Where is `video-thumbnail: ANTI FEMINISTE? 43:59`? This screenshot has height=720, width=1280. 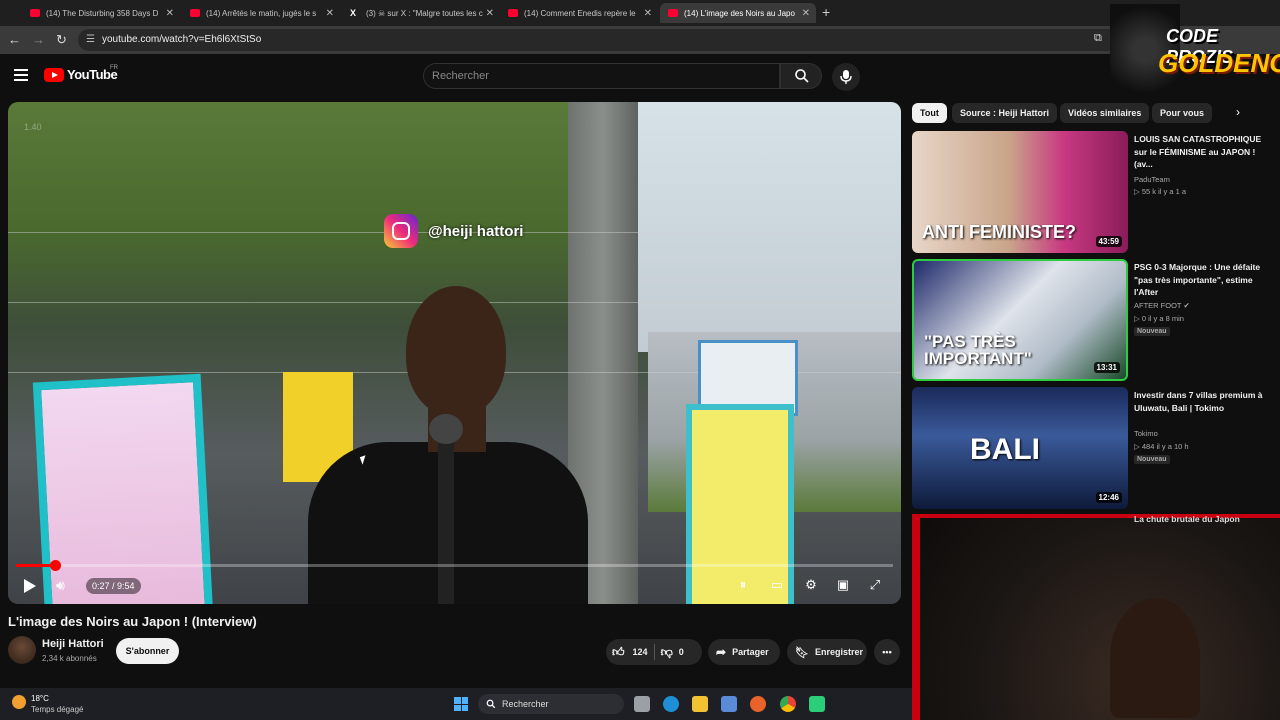 video-thumbnail: ANTI FEMINISTE? 43:59 is located at coordinates (1020, 192).